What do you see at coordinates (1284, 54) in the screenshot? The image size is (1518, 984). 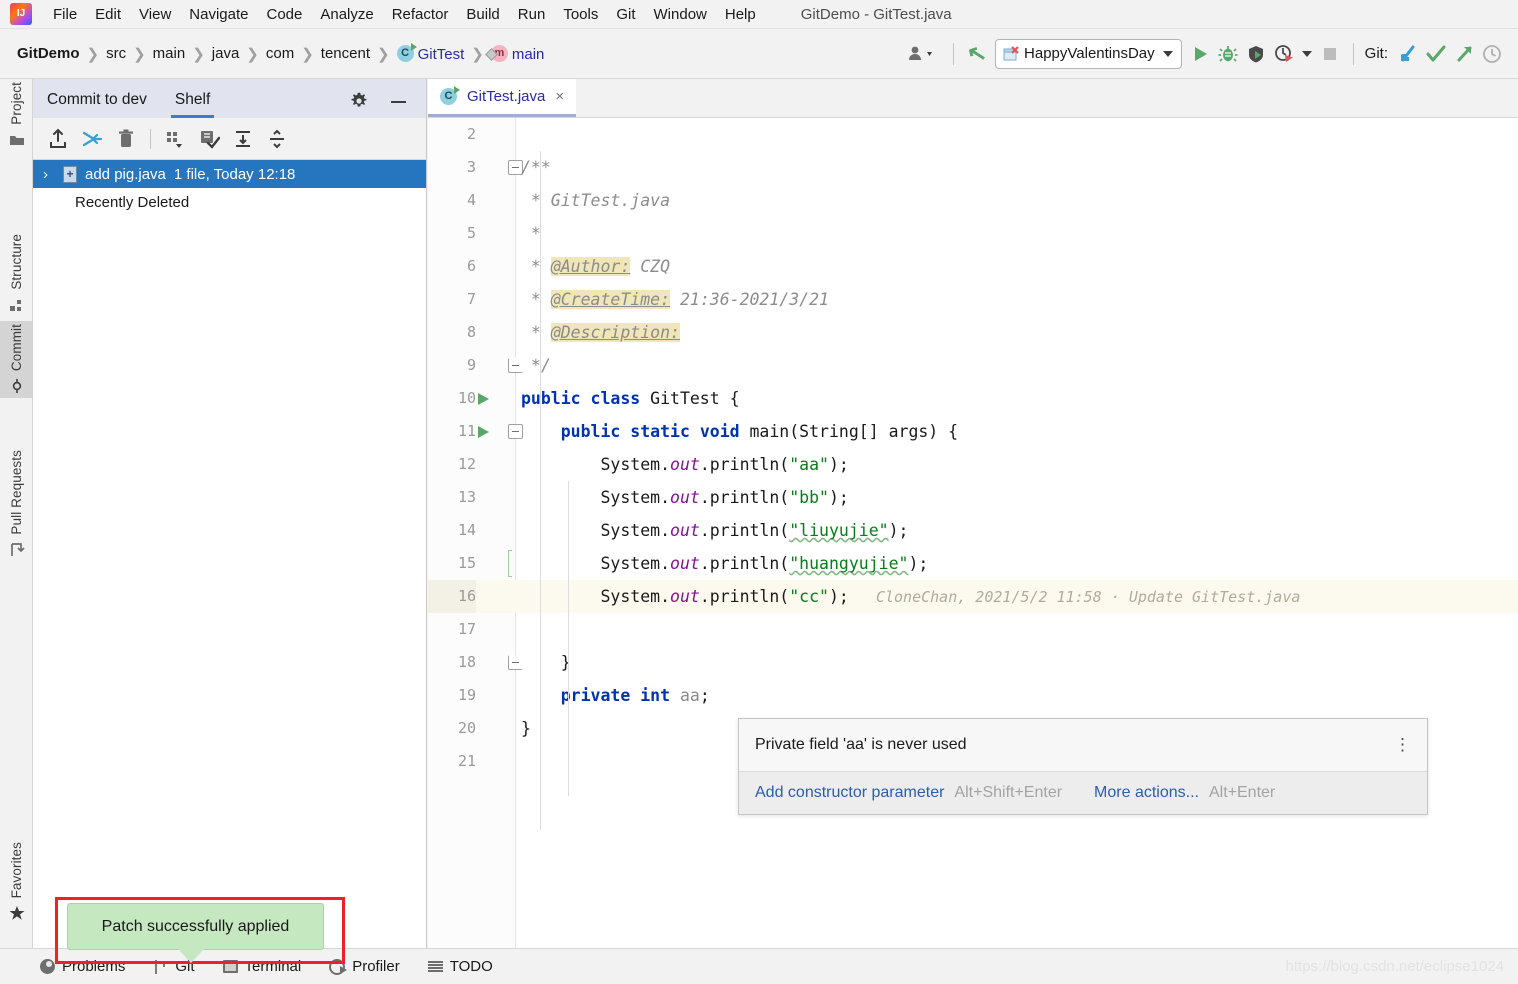 I see `profile-icon` at bounding box center [1284, 54].